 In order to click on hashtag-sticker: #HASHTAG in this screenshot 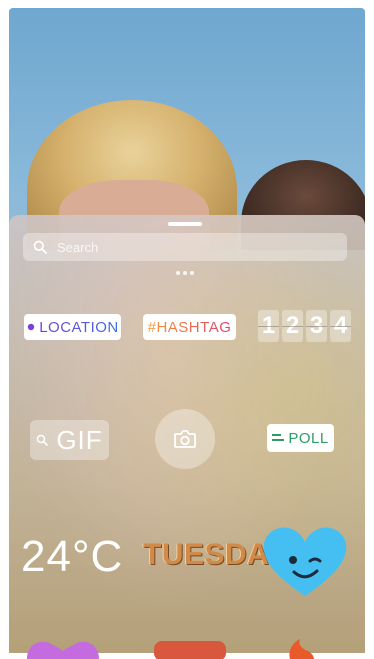, I will do `click(189, 327)`.